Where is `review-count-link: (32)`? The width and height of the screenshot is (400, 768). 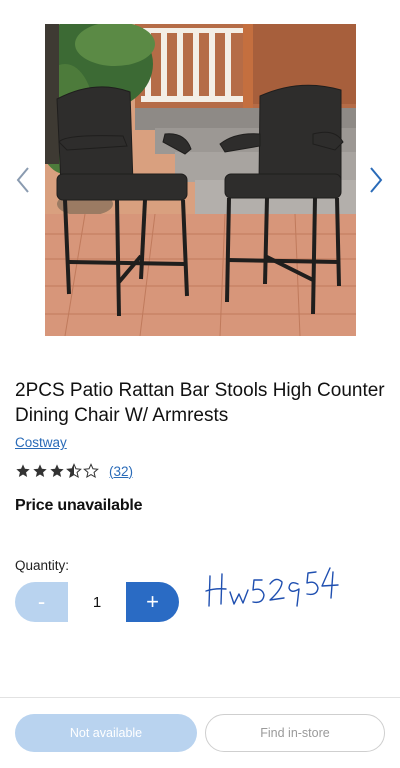 review-count-link: (32) is located at coordinates (121, 471).